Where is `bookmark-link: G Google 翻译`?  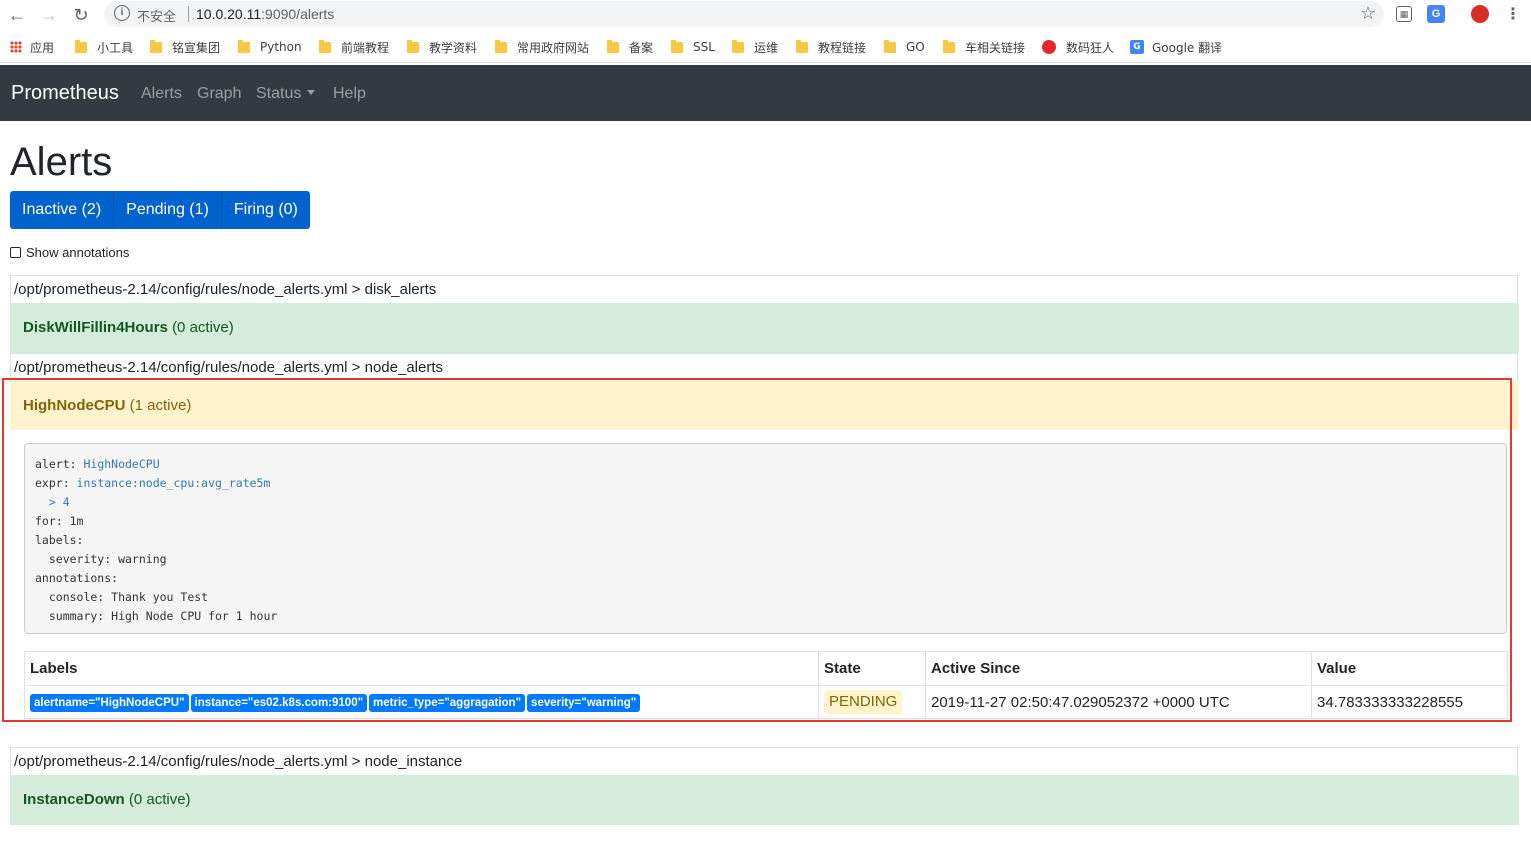
bookmark-link: G Google 翻译 is located at coordinates (1176, 47).